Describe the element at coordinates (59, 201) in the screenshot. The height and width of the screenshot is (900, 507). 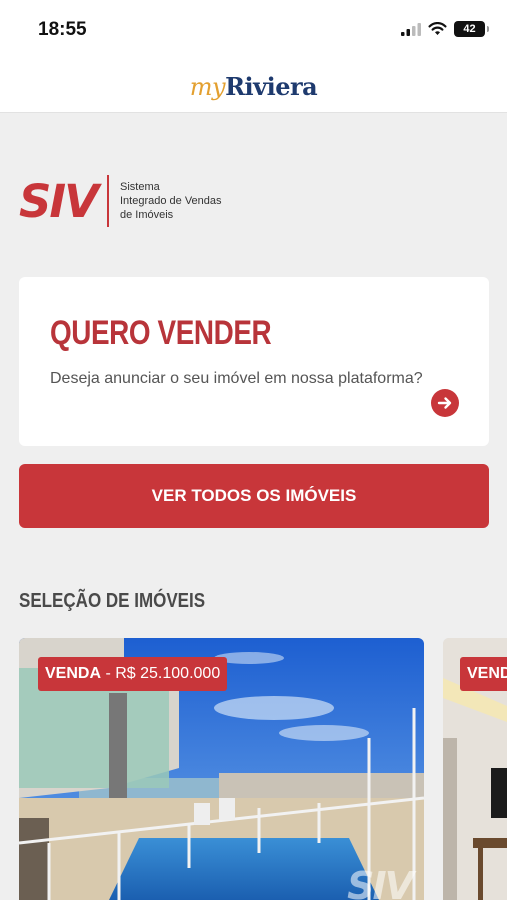
I see `siv-mark: SIV` at that location.